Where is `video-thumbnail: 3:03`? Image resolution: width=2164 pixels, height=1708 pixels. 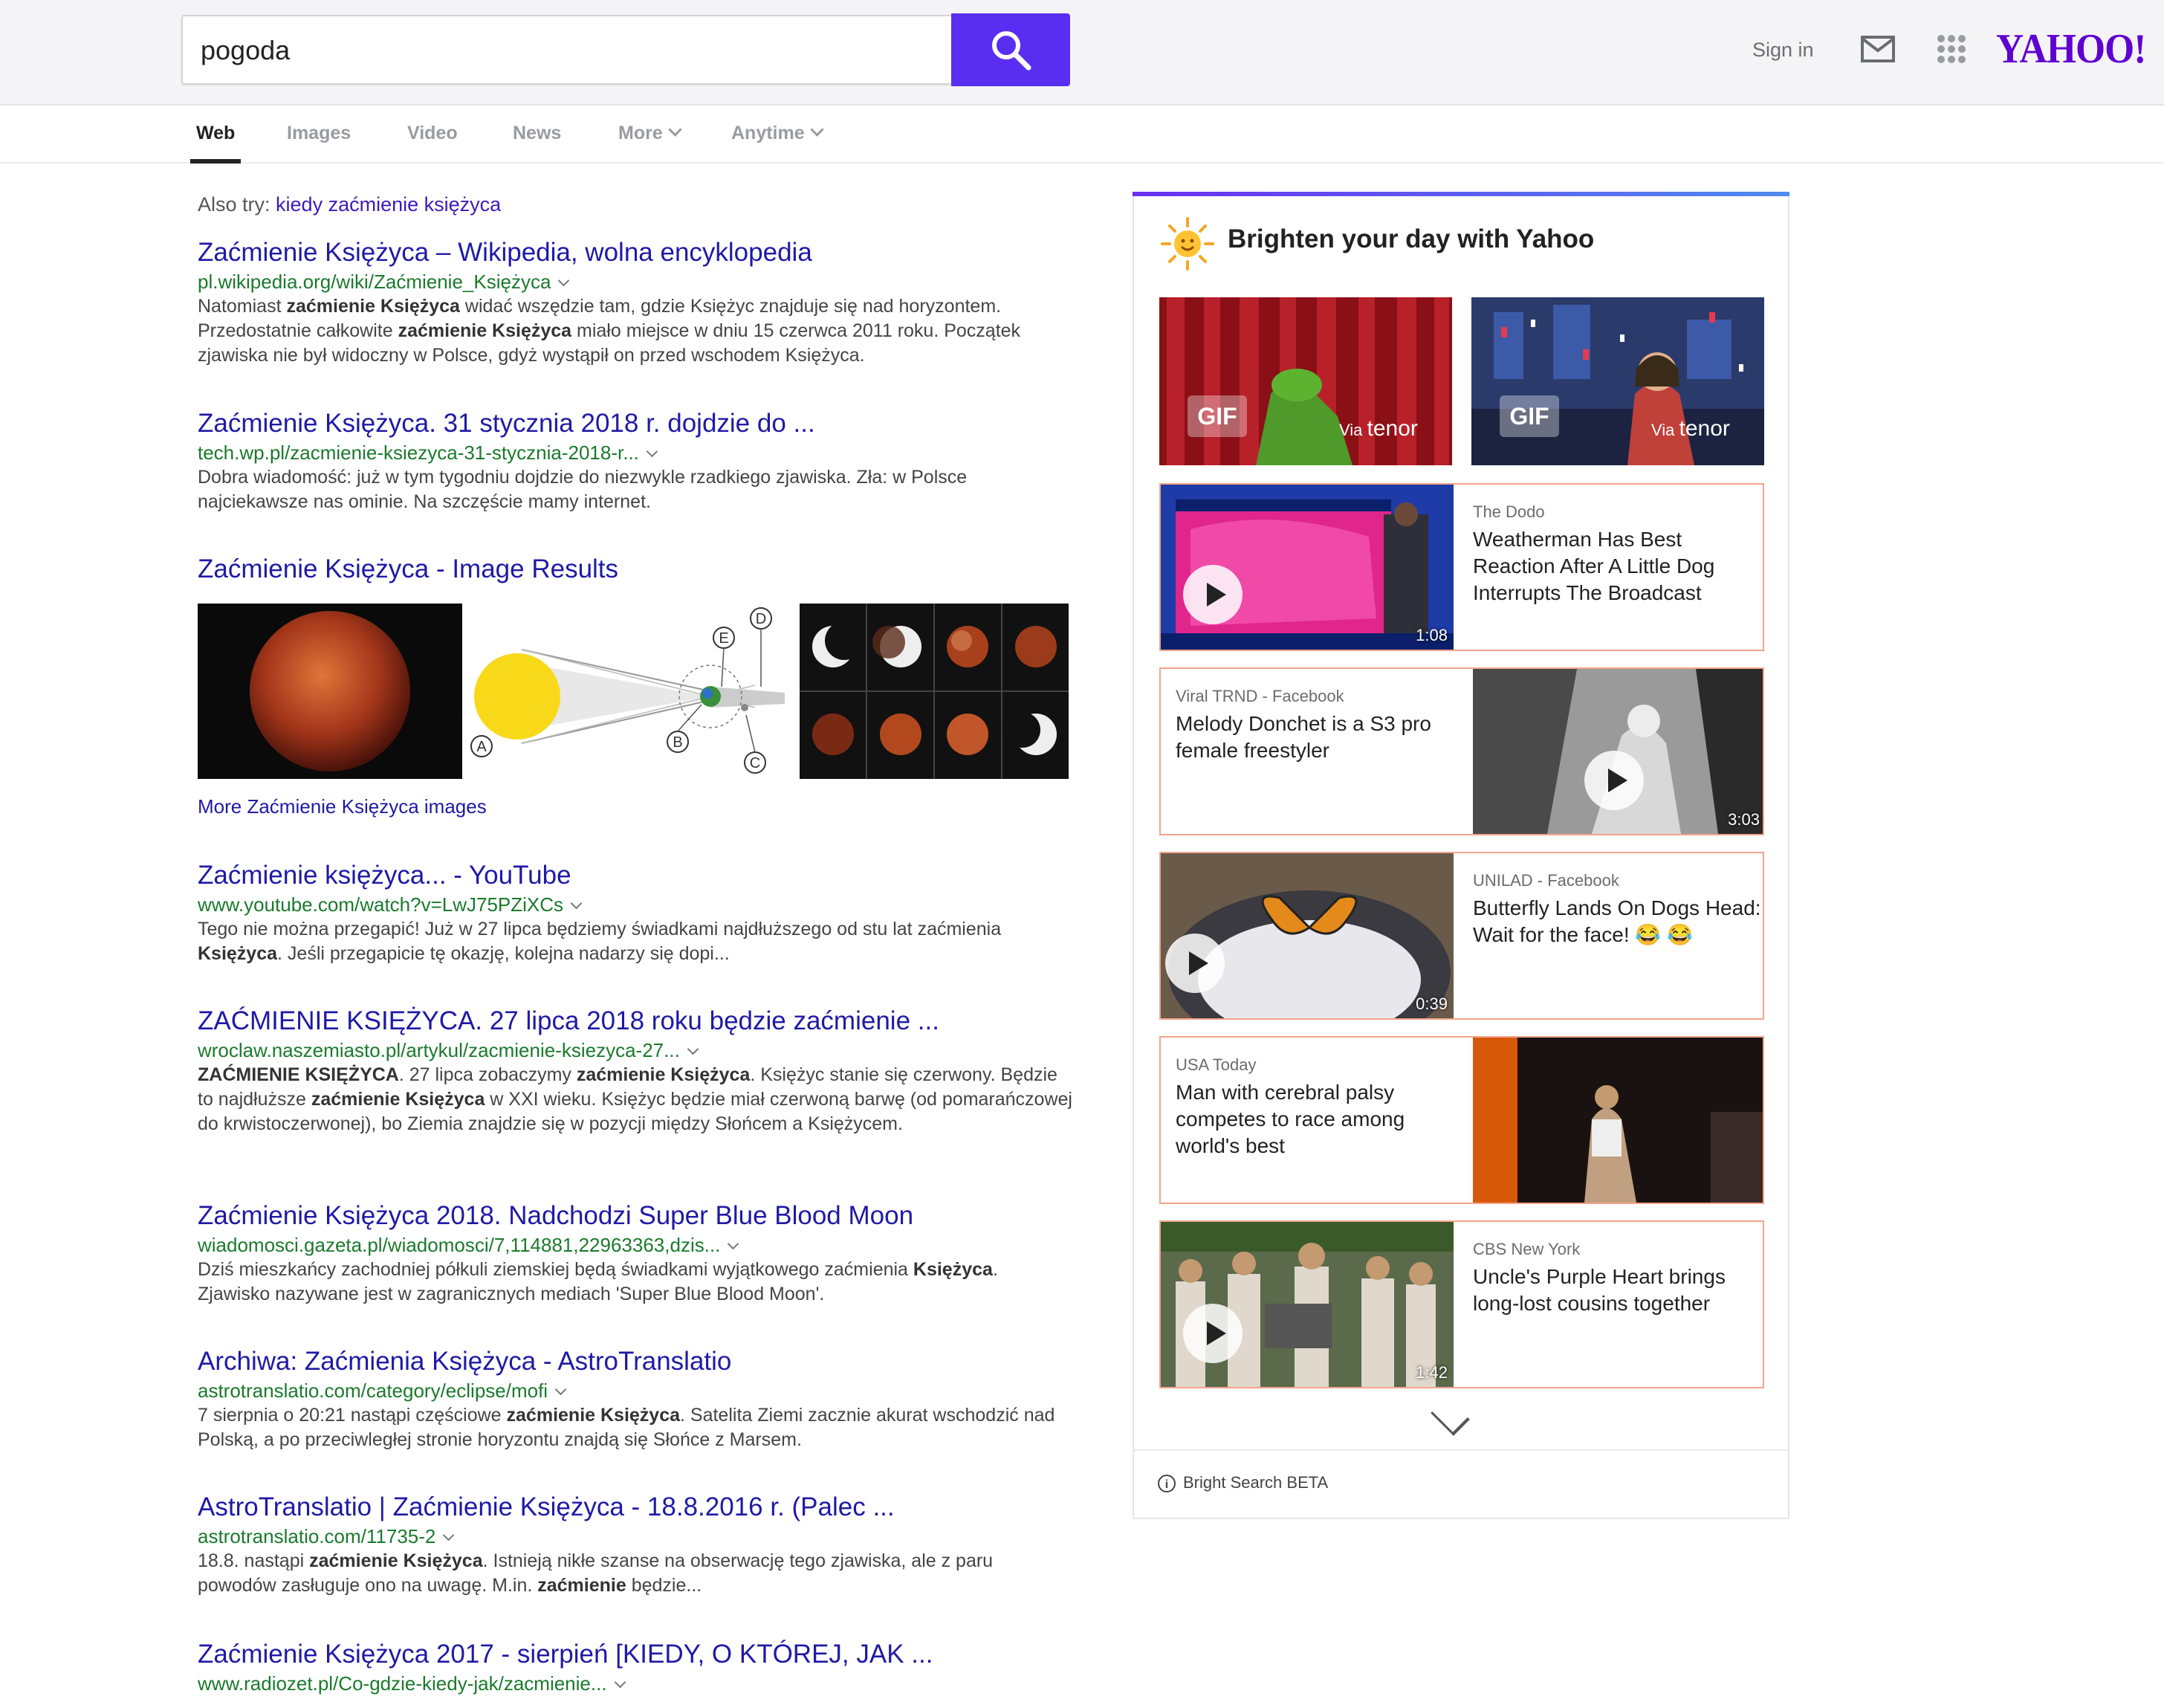 video-thumbnail: 3:03 is located at coordinates (1618, 751).